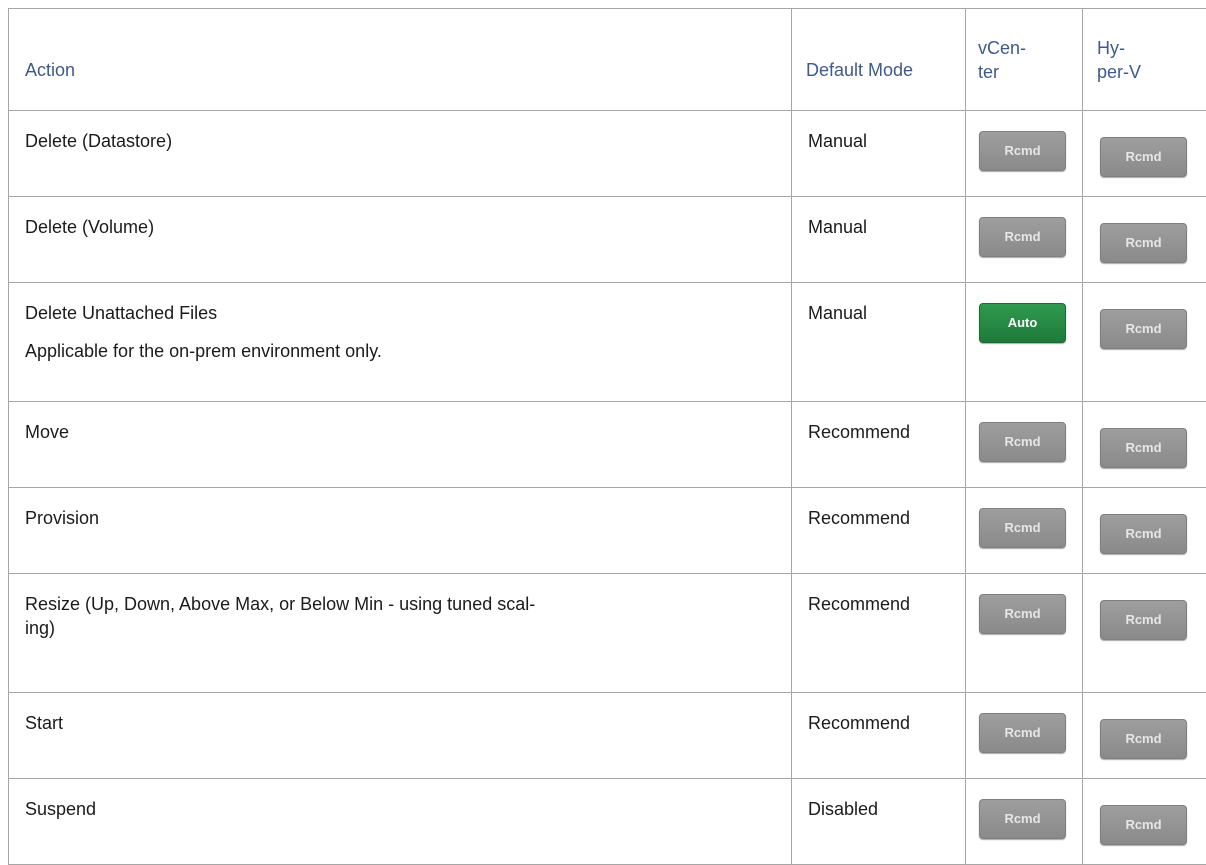 The image size is (1206, 865). What do you see at coordinates (400, 60) in the screenshot?
I see `header-action: Action` at bounding box center [400, 60].